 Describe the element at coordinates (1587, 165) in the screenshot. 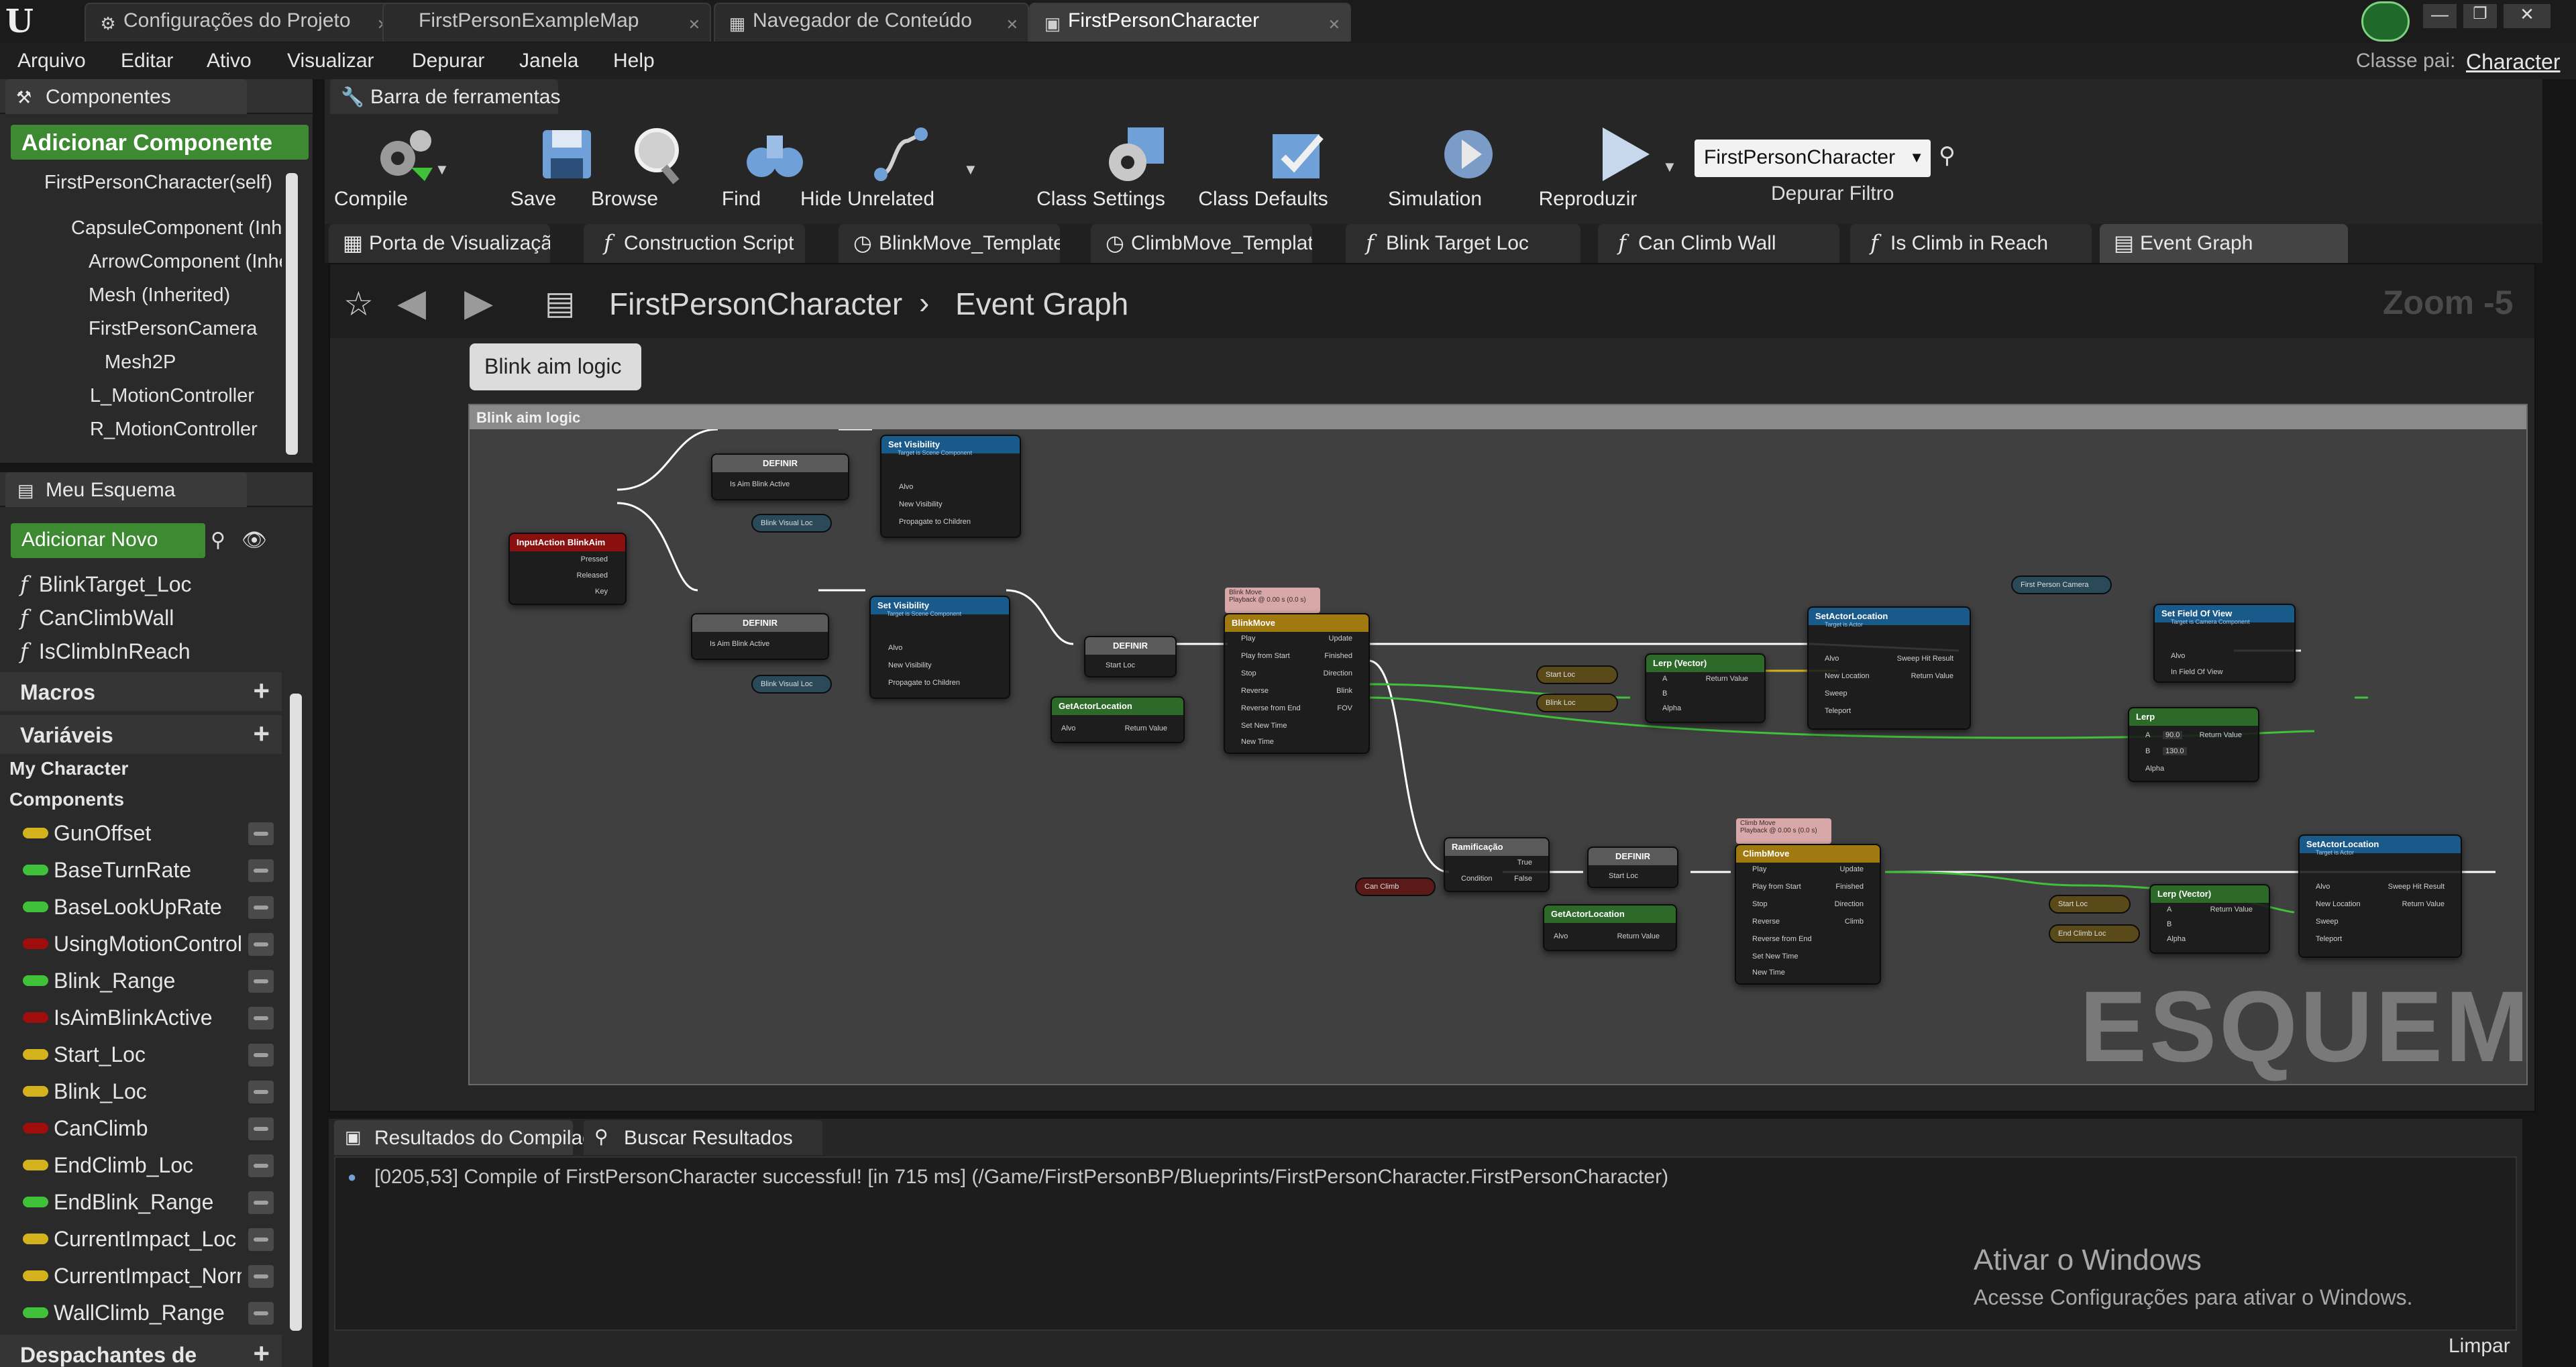

I see `play-button: Reproduzir` at that location.